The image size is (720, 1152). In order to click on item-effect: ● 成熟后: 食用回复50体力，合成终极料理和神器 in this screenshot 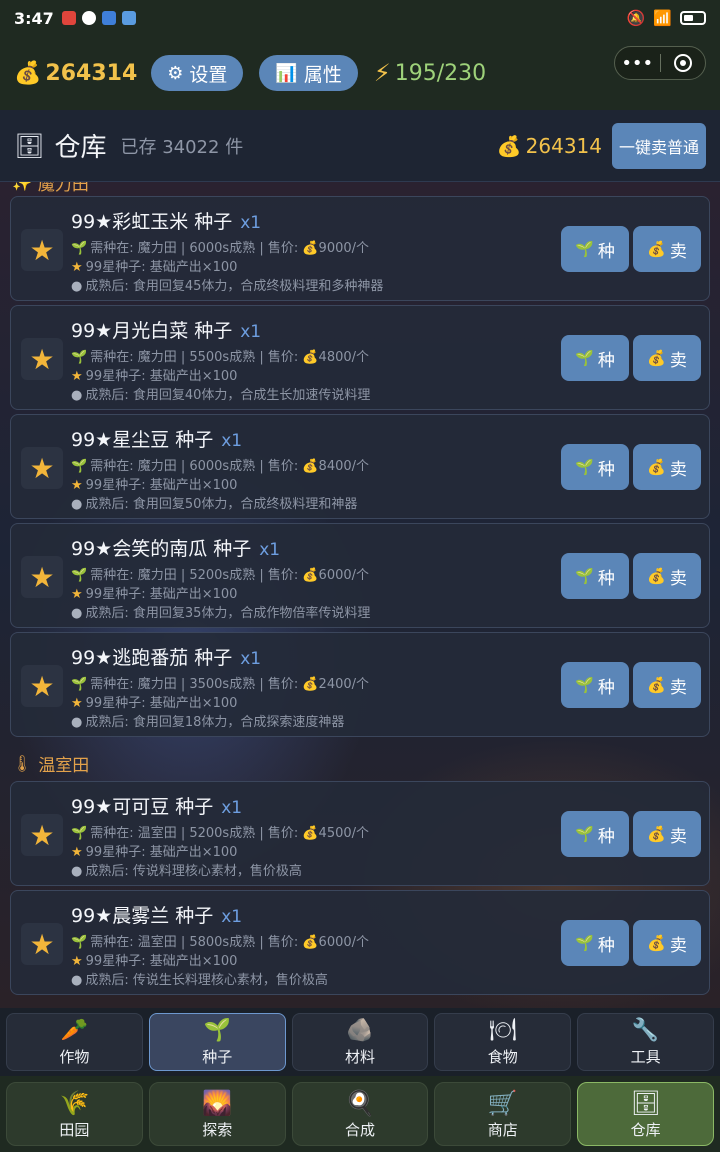, I will do `click(214, 502)`.